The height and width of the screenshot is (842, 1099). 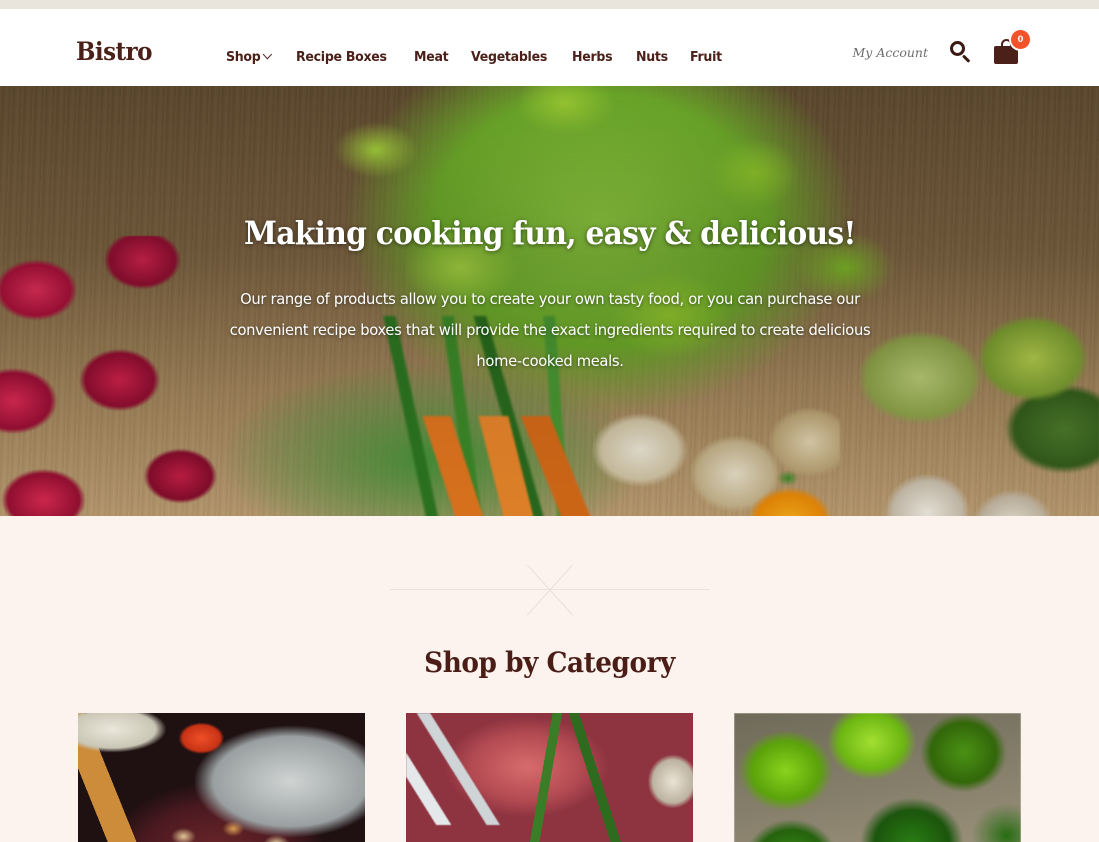 What do you see at coordinates (509, 57) in the screenshot?
I see `nav-item-vegetables: Vegetables` at bounding box center [509, 57].